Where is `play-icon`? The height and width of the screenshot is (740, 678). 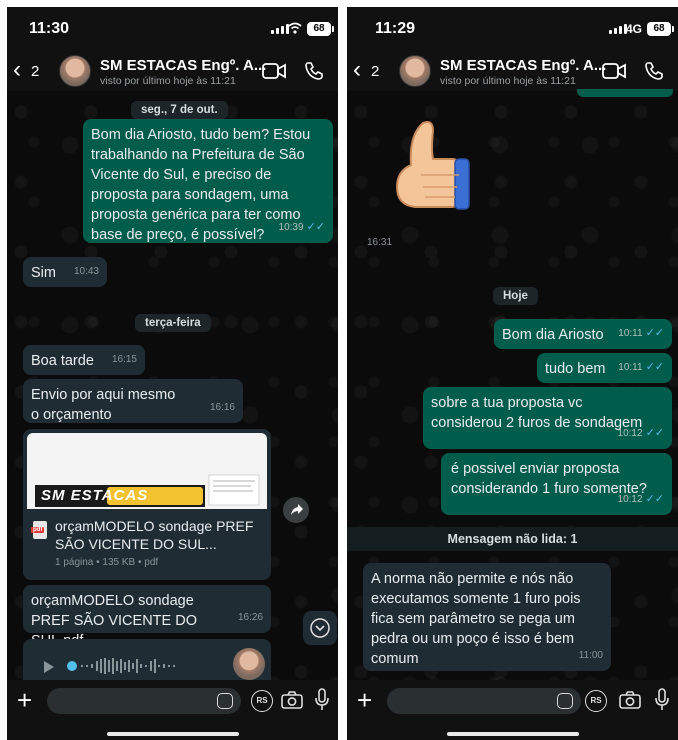
play-icon is located at coordinates (49, 667).